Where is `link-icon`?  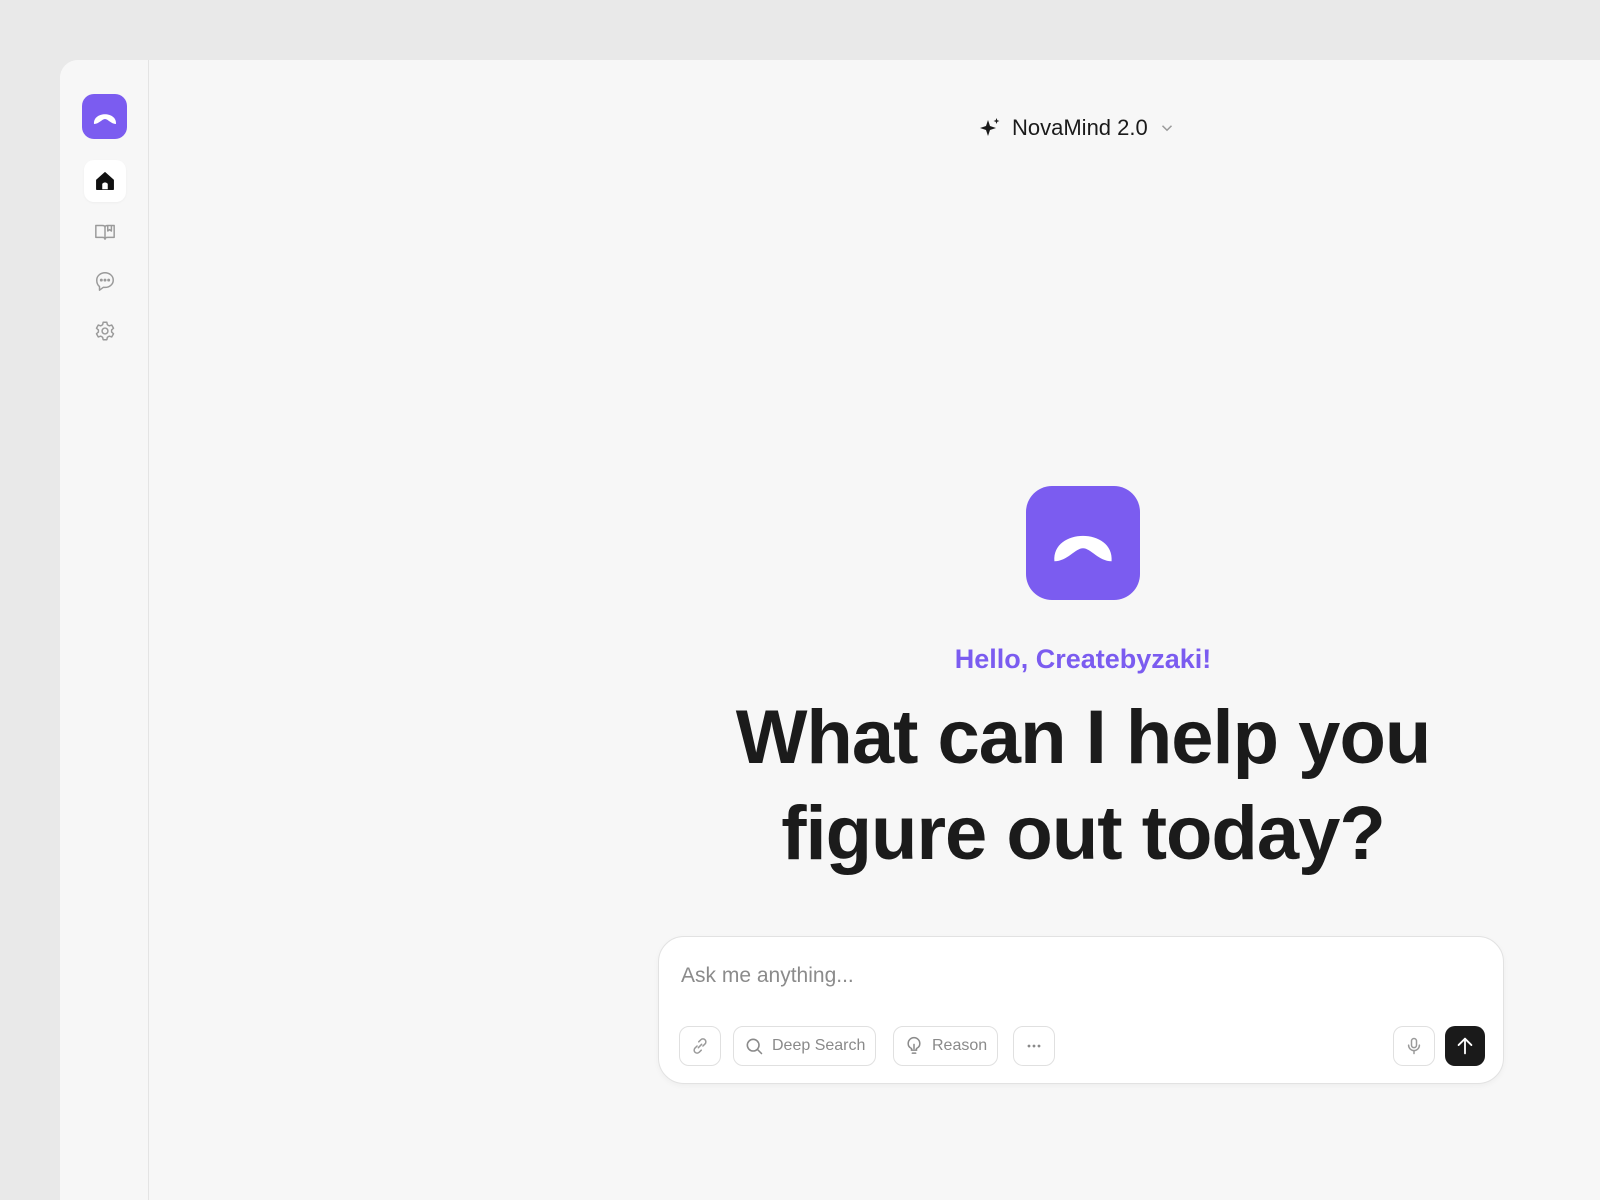 link-icon is located at coordinates (700, 1046).